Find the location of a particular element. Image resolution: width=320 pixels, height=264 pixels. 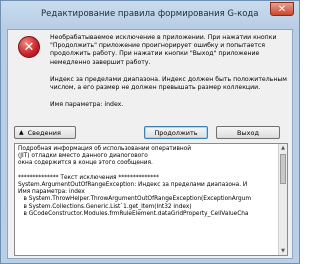

scroll-thumb is located at coordinates (283, 169).